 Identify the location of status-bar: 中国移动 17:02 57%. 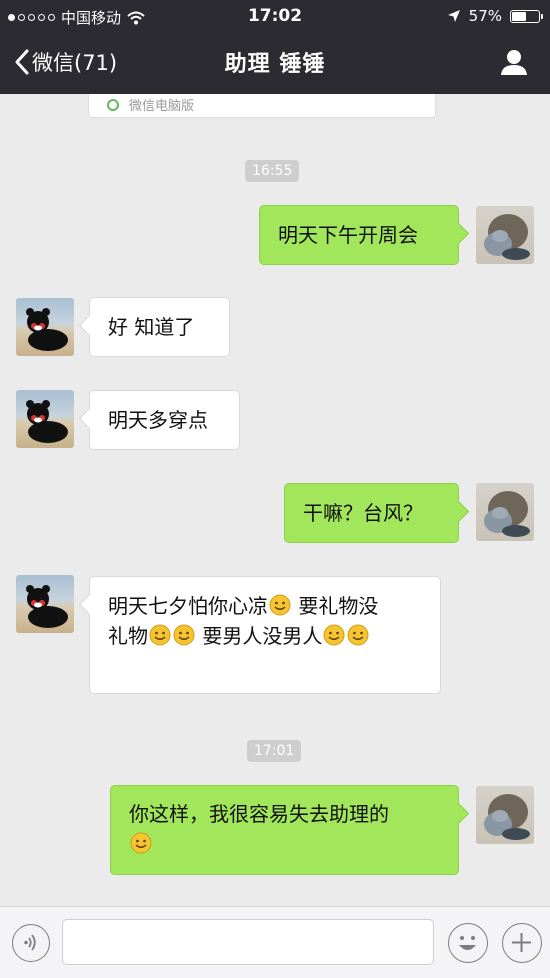
(275, 16).